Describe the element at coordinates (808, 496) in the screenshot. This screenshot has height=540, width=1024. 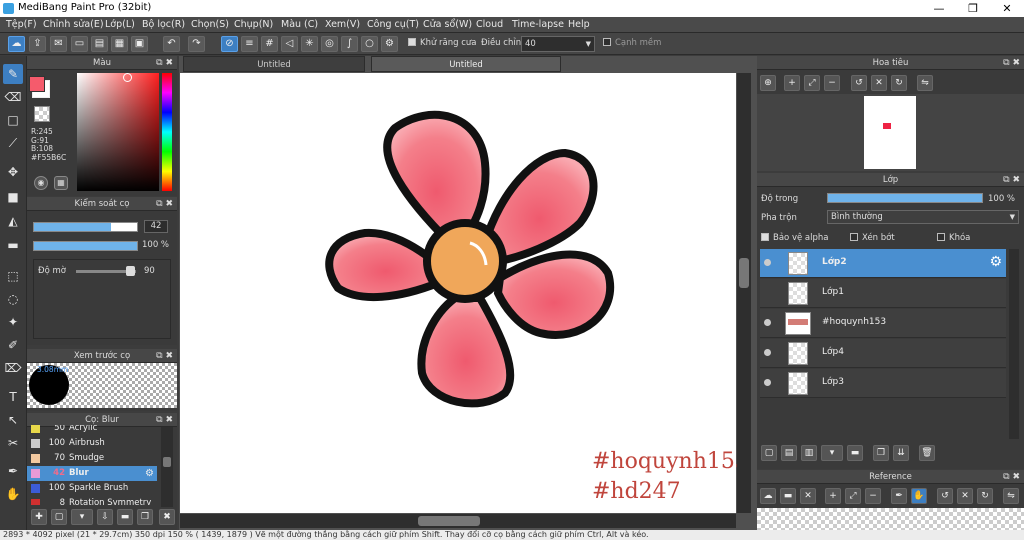
I see `close-icon: ✕` at that location.